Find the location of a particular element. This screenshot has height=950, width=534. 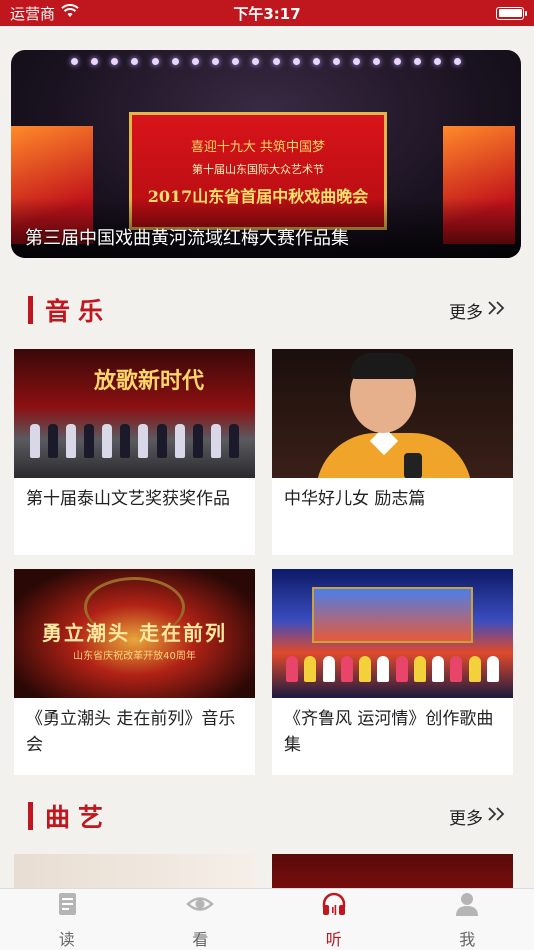

more-link-music: 更多 is located at coordinates (479, 310).